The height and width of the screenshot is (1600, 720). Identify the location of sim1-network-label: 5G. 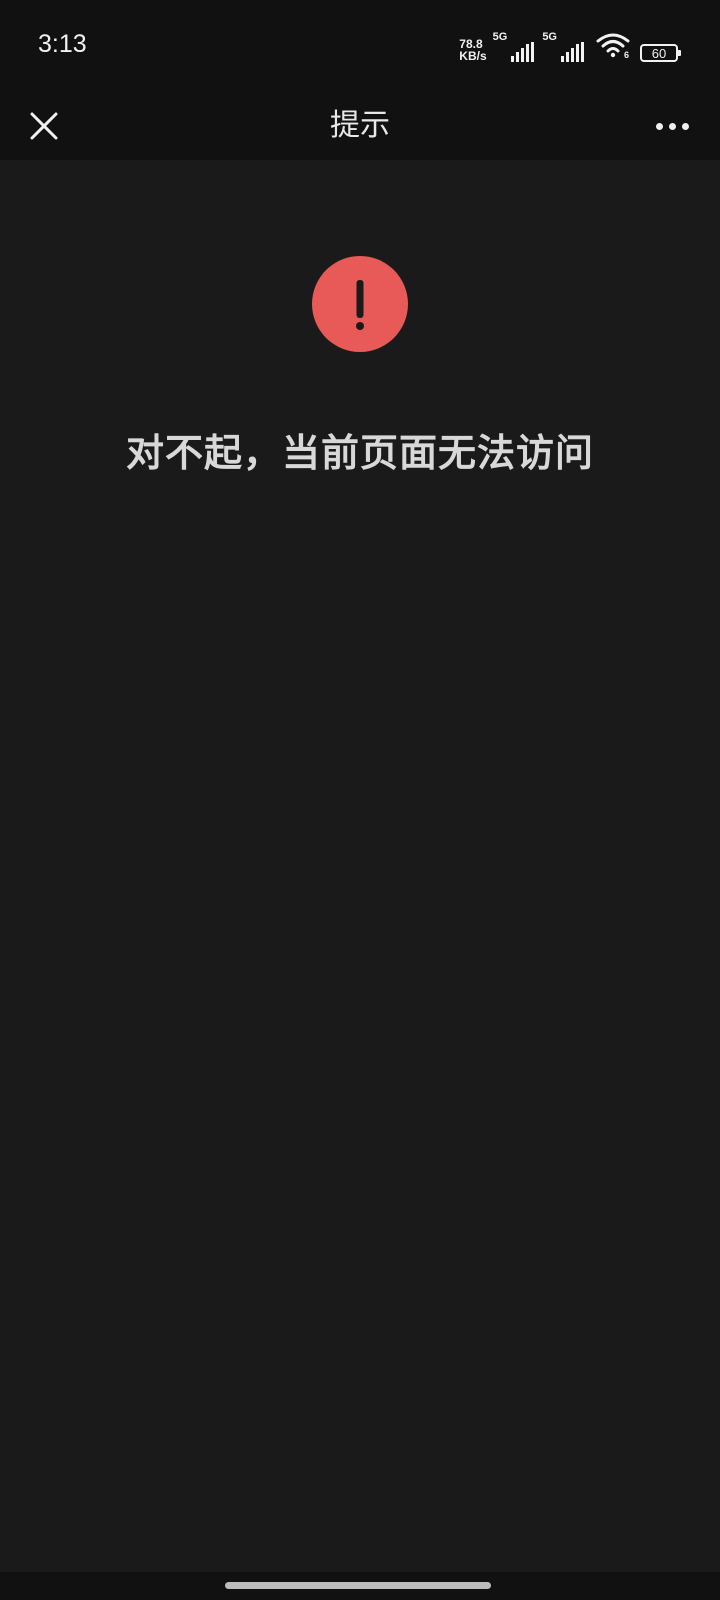
(500, 37).